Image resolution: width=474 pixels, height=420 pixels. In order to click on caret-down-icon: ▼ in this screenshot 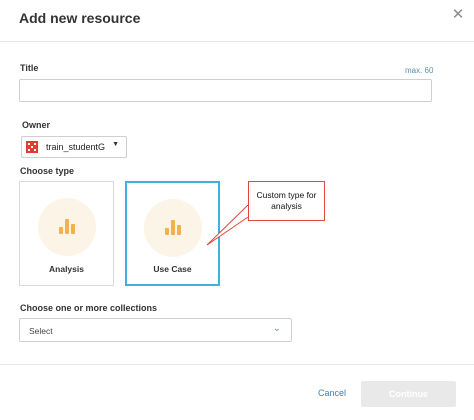, I will do `click(115, 144)`.